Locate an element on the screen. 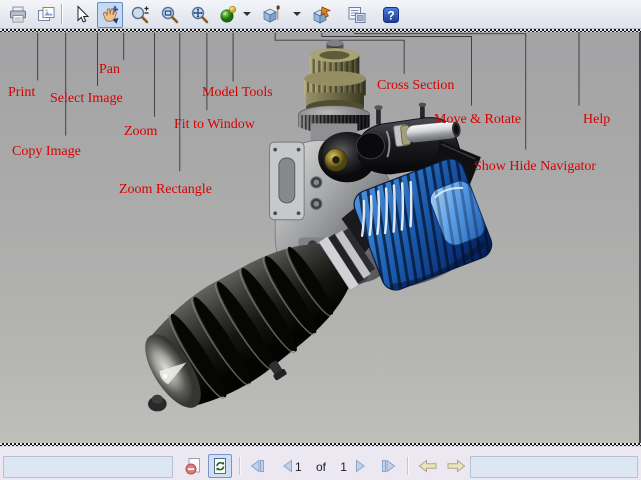 This screenshot has width=641, height=480. pan-button is located at coordinates (110, 15).